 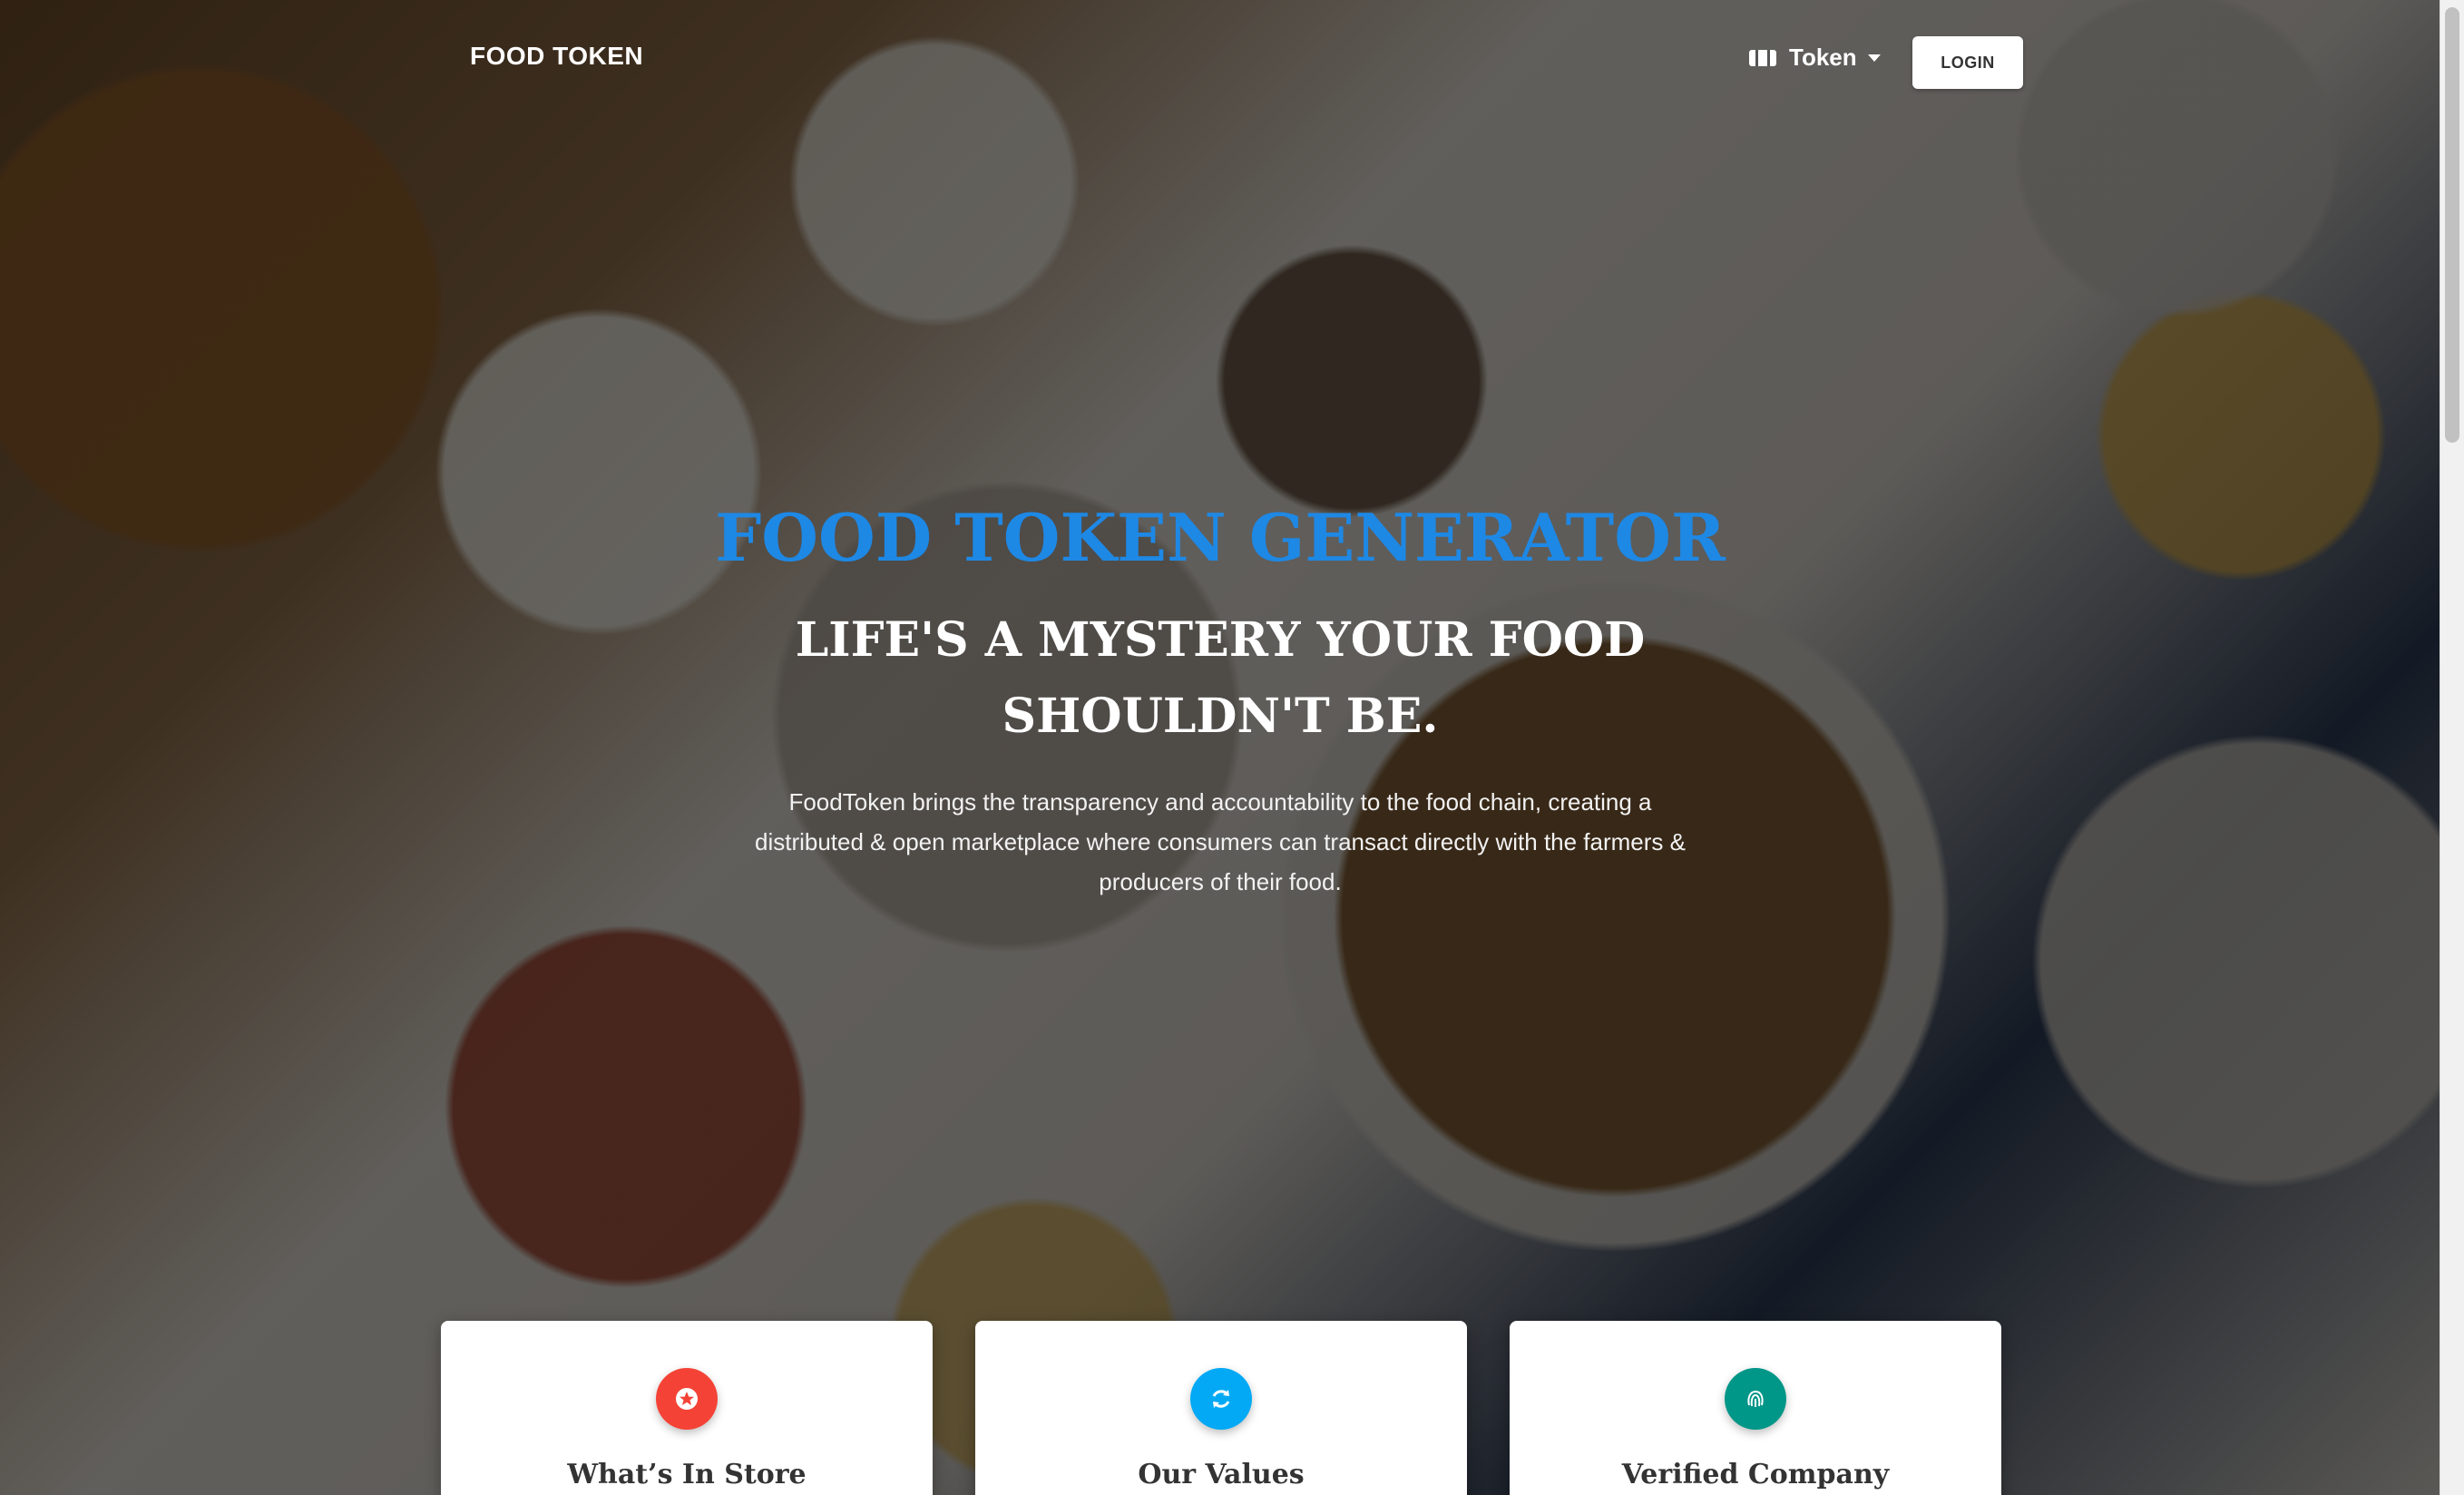 I want to click on fingerprint-icon-glyph, so click(x=1755, y=1398).